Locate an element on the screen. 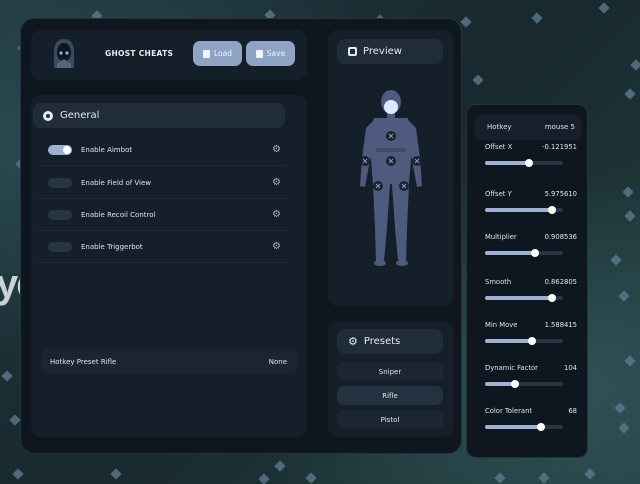 The height and width of the screenshot is (484, 640). slider-value: 1.588415 is located at coordinates (560, 325).